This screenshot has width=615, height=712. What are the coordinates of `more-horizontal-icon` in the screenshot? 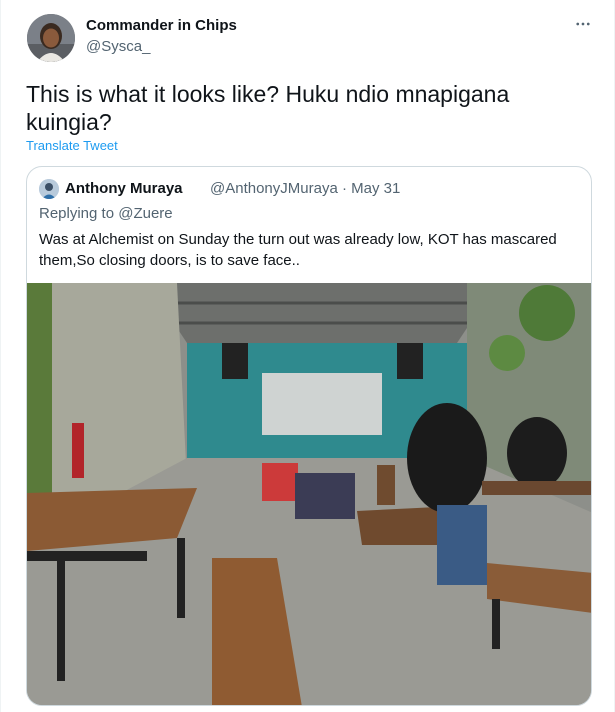 It's located at (583, 24).